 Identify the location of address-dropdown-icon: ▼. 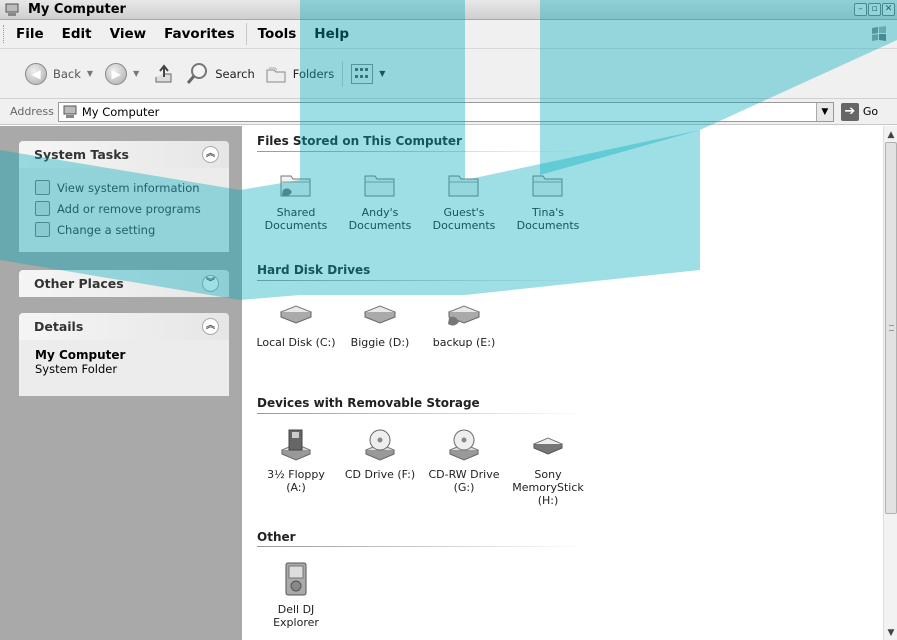
(824, 111).